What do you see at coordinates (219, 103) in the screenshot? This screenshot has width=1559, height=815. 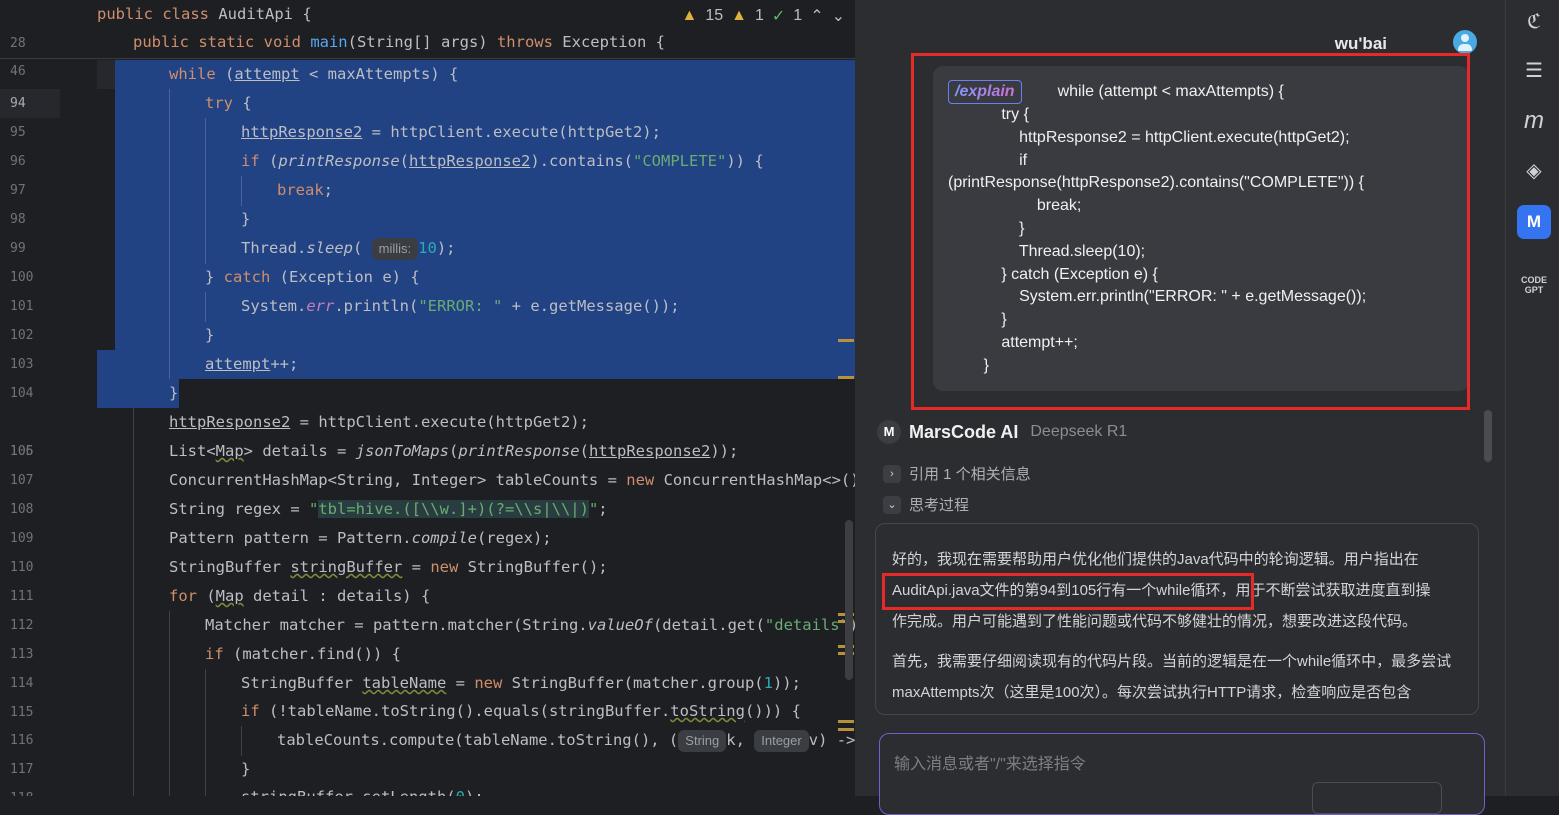 I see `code-token: try` at bounding box center [219, 103].